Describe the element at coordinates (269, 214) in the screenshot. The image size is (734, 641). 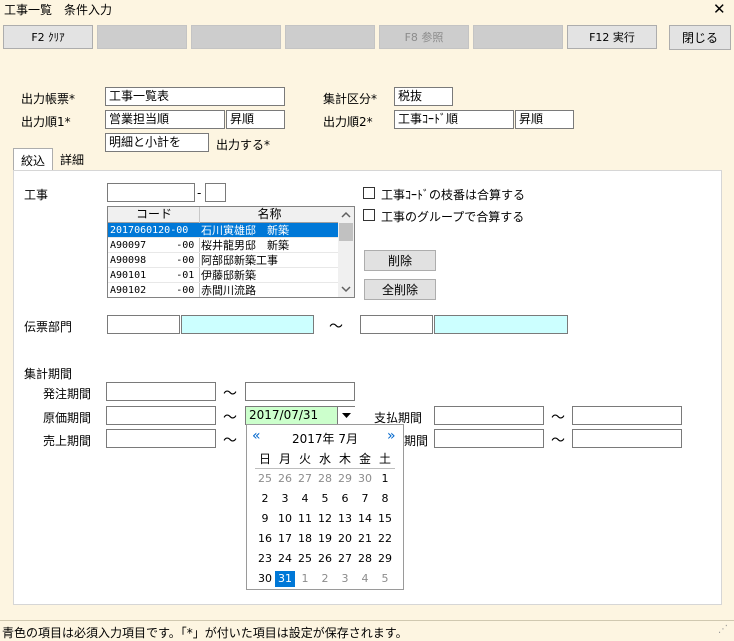
I see `list-header-name: 名称` at that location.